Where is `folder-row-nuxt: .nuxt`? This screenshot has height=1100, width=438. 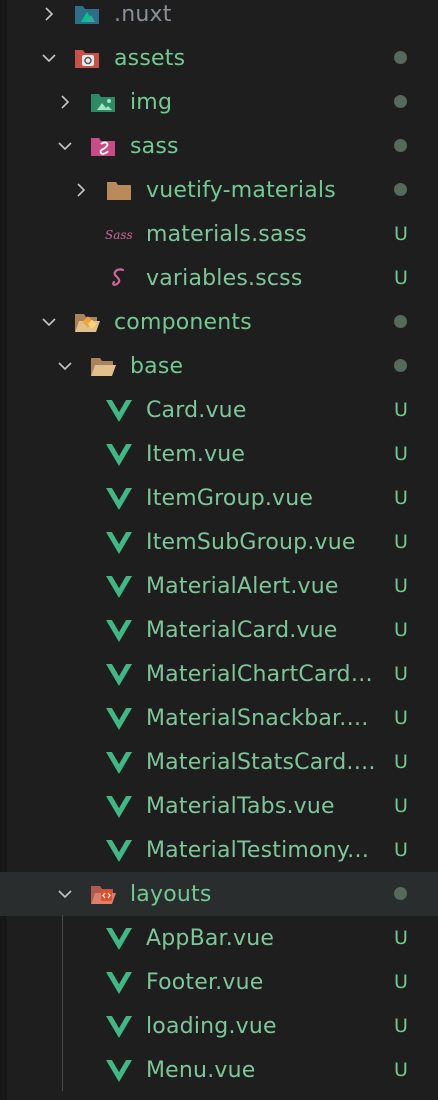 folder-row-nuxt: .nuxt is located at coordinates (219, 18).